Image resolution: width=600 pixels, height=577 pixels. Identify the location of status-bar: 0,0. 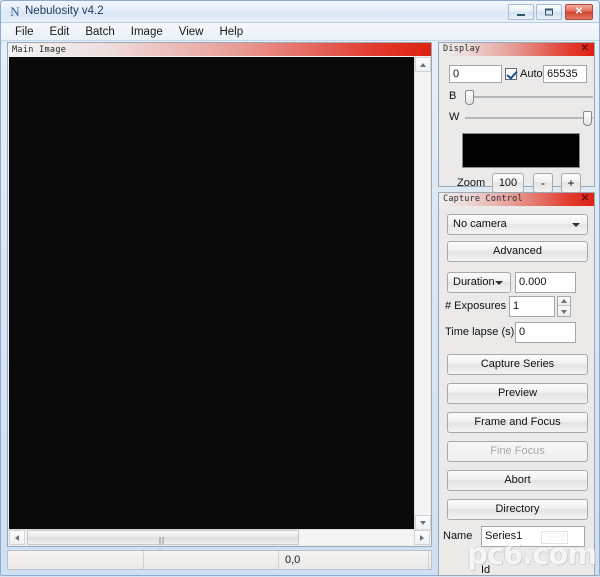
(219, 560).